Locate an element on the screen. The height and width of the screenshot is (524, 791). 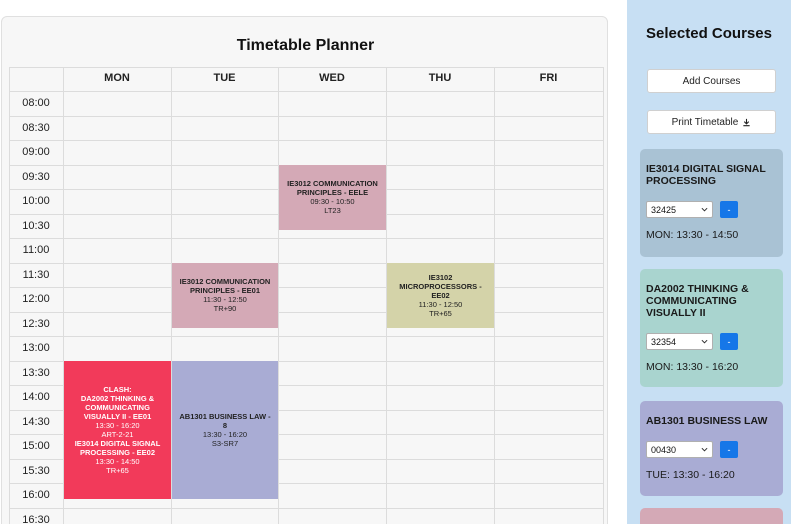
day-header-mon: MON is located at coordinates (117, 78).